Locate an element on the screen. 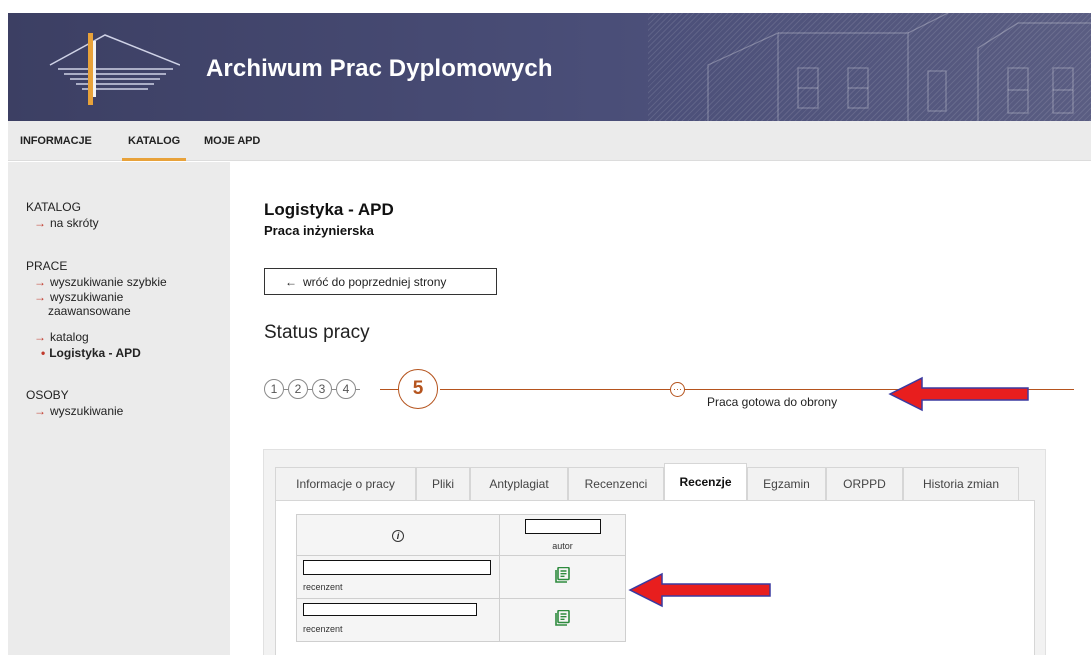 The width and height of the screenshot is (1091, 655). redacted-author-name is located at coordinates (562, 526).